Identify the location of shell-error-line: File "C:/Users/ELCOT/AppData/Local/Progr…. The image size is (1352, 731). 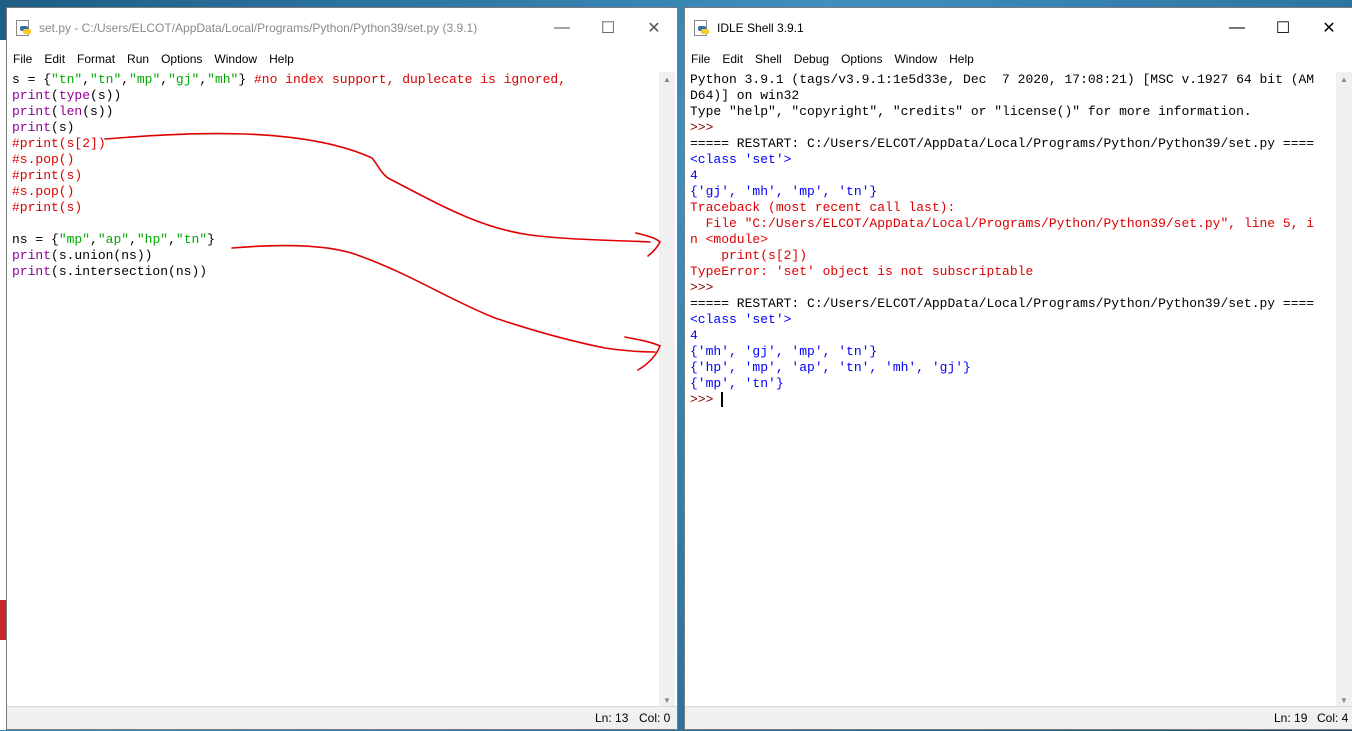
(1002, 223).